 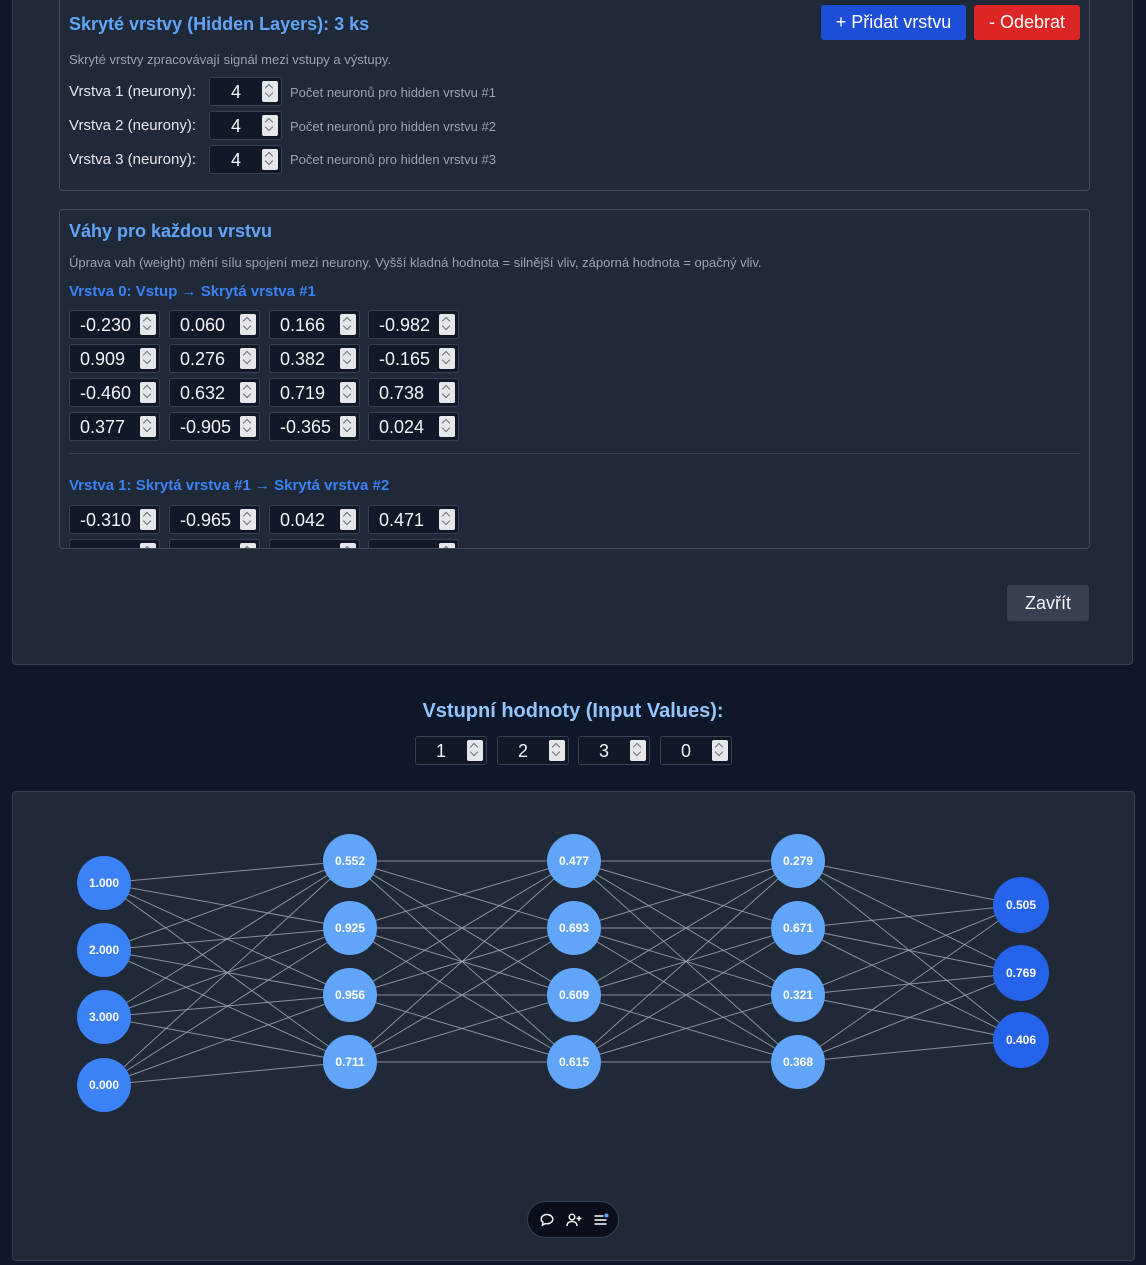 I want to click on weight-input: 0.166, so click(x=314, y=324).